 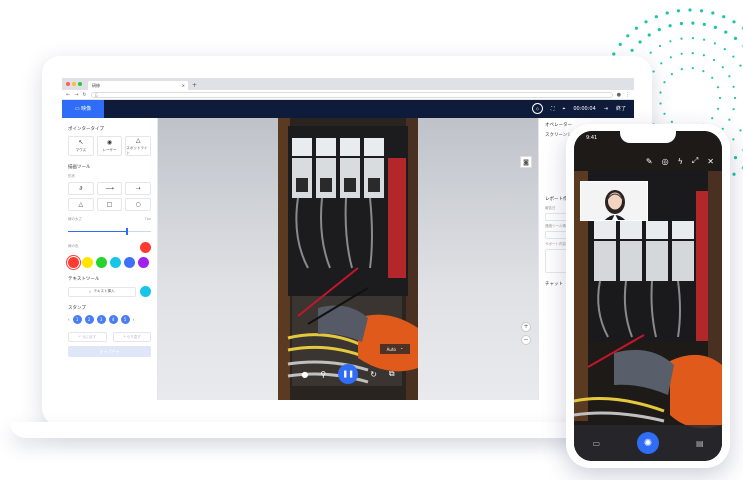 I want to click on app-header: ▭ 映像 ◇ ⛶ ⌖ 00:00:04 ⇥ 終了, so click(x=348, y=109).